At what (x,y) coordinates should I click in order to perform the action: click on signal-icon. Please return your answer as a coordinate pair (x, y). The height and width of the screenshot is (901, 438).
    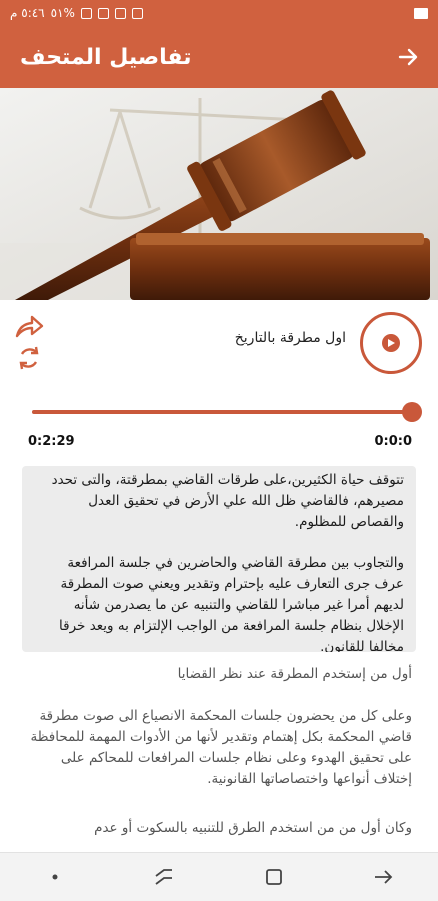
    Looking at the image, I should click on (103, 13).